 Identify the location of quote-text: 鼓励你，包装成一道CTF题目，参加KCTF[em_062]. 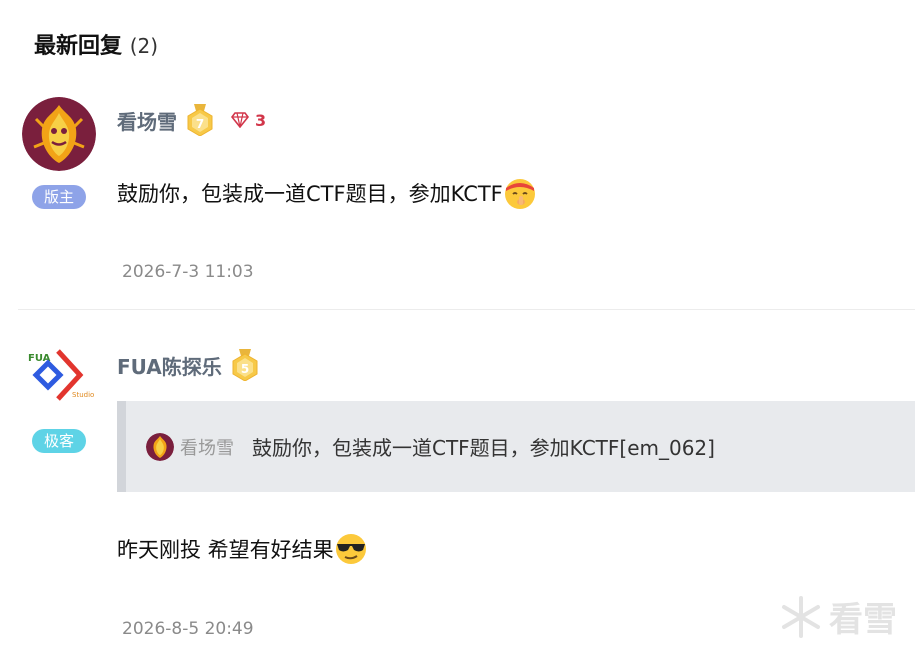
(483, 448).